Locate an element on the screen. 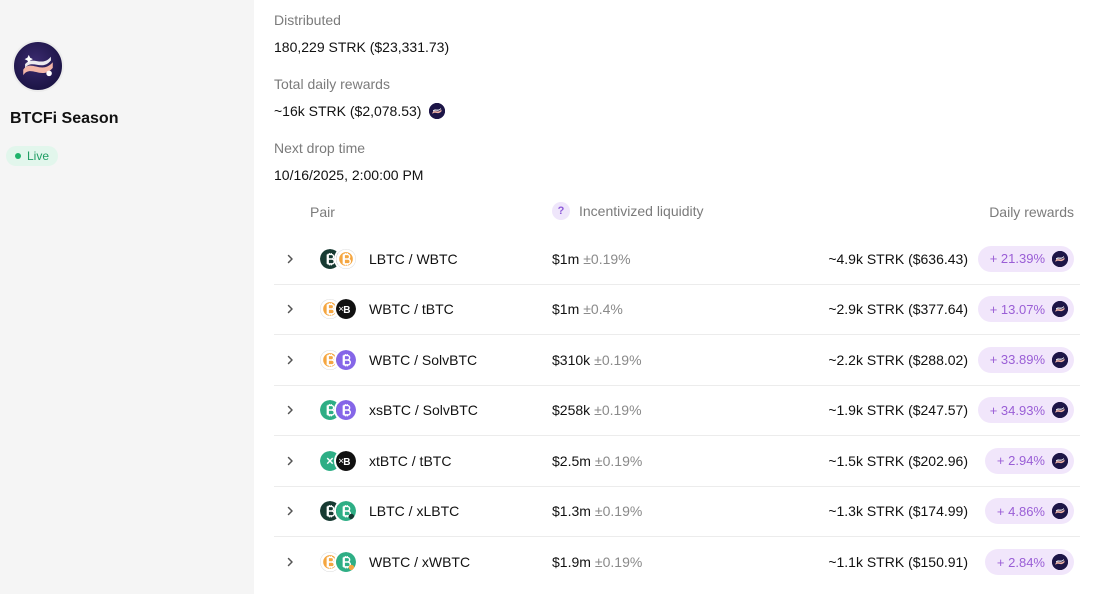  reward-apr-badge: + 4.86% is located at coordinates (1029, 511).